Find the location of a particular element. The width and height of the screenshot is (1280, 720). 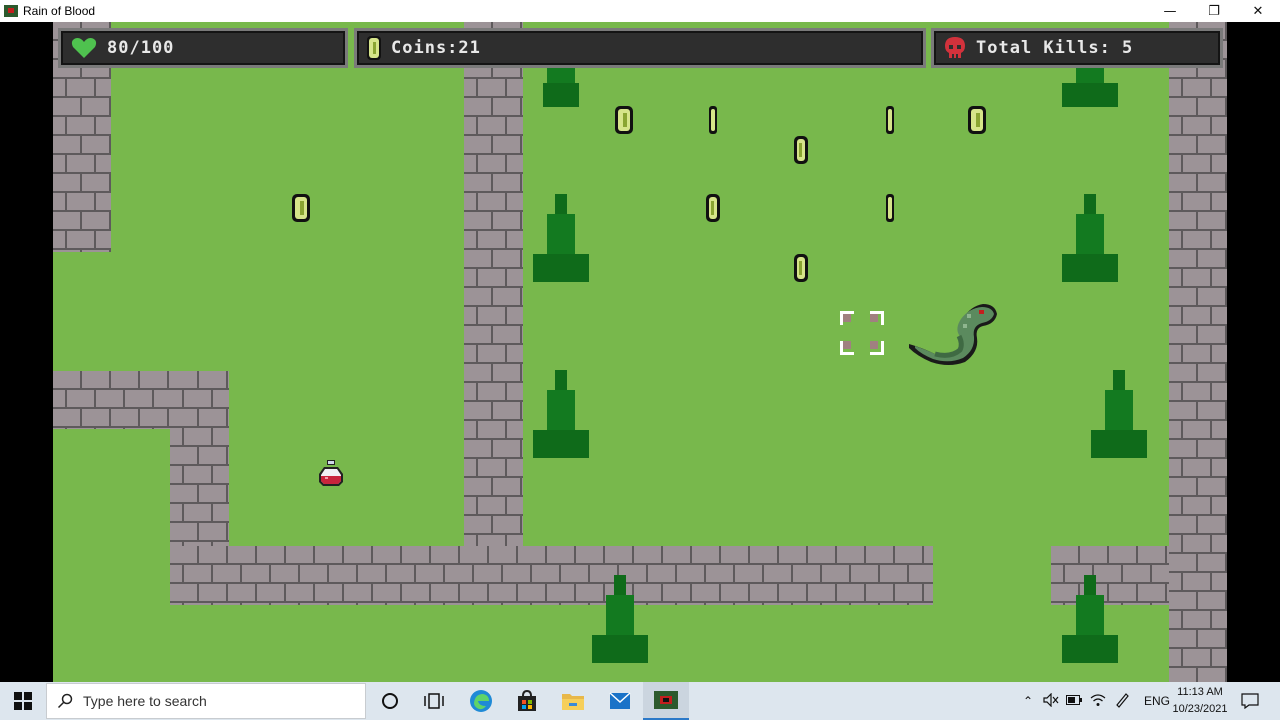

start-button is located at coordinates (23, 701).